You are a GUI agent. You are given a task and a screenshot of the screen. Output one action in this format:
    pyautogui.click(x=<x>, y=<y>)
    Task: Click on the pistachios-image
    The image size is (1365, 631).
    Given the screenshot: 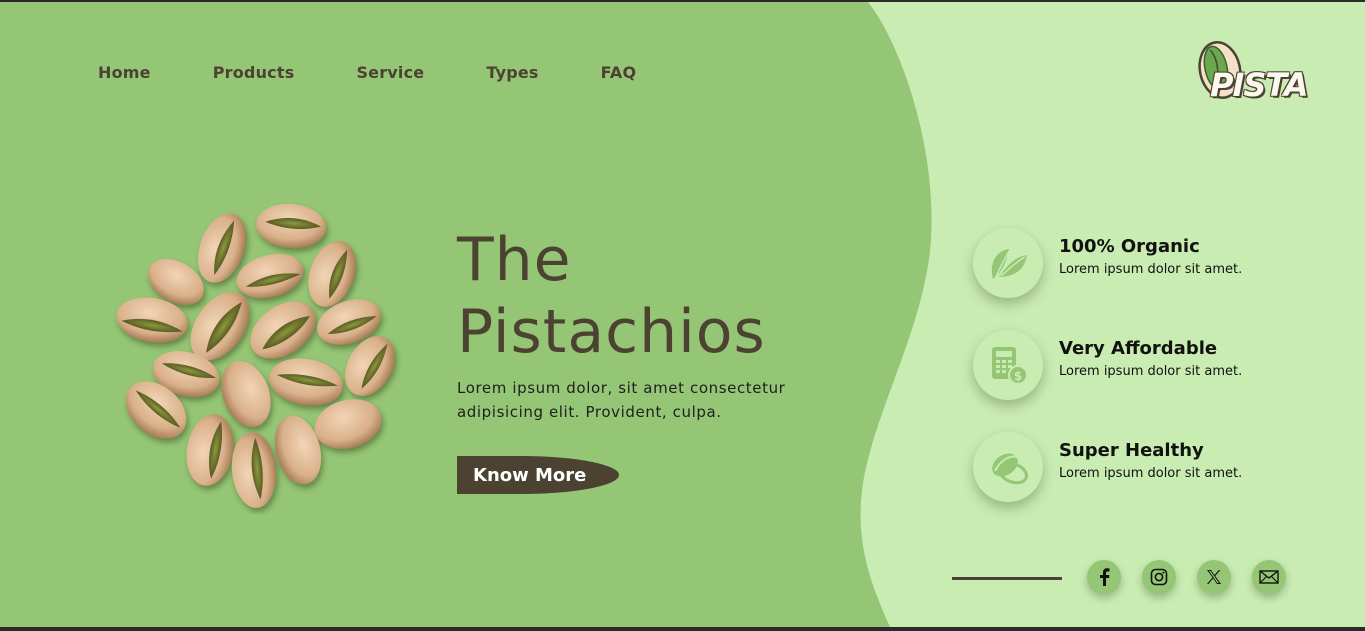 What is the action you would take?
    pyautogui.click(x=255, y=355)
    